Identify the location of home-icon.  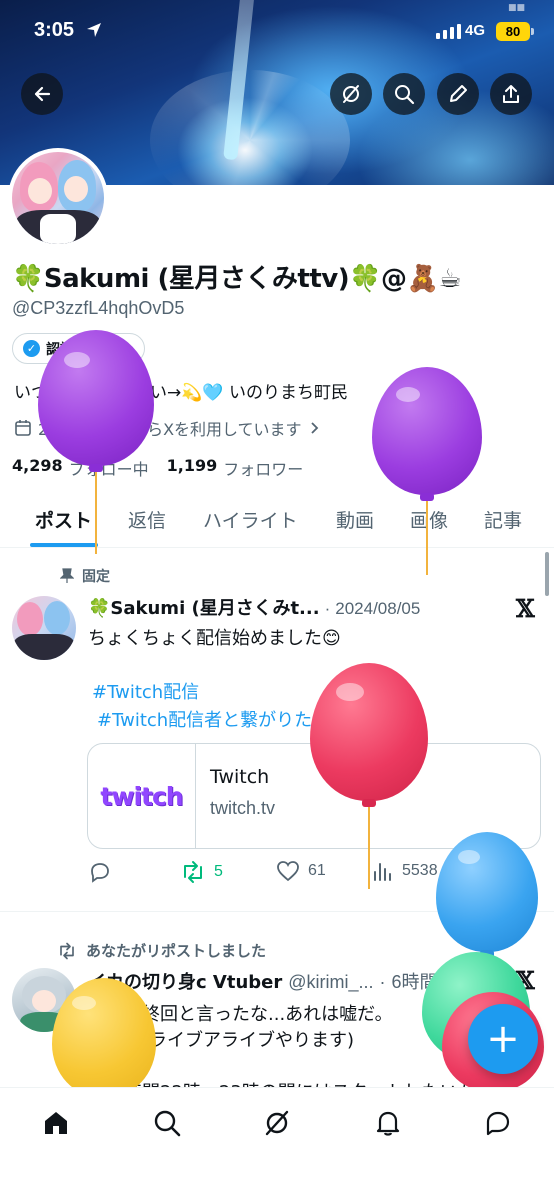
(56, 1123).